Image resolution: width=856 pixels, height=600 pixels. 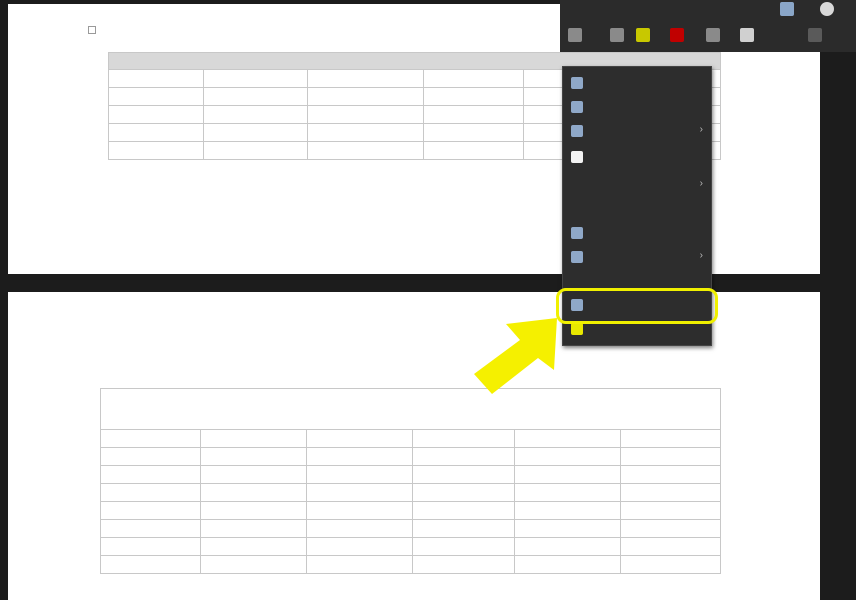 I want to click on copy-icon, so click(x=577, y=107).